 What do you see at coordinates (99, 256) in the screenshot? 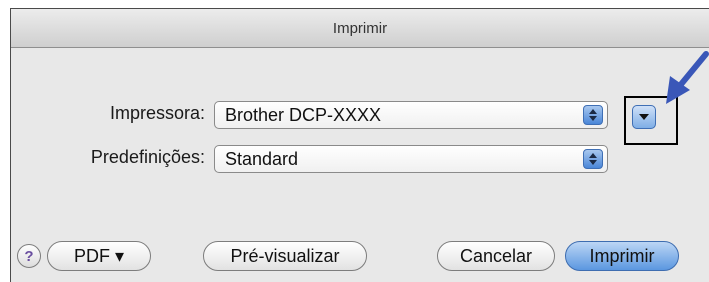
I see `pdf-button: PDF ▾` at bounding box center [99, 256].